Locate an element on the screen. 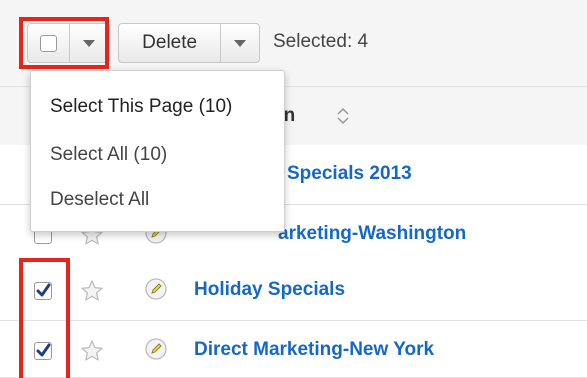 The width and height of the screenshot is (587, 378). record-name-link: Direct Marketing-New York is located at coordinates (314, 350).